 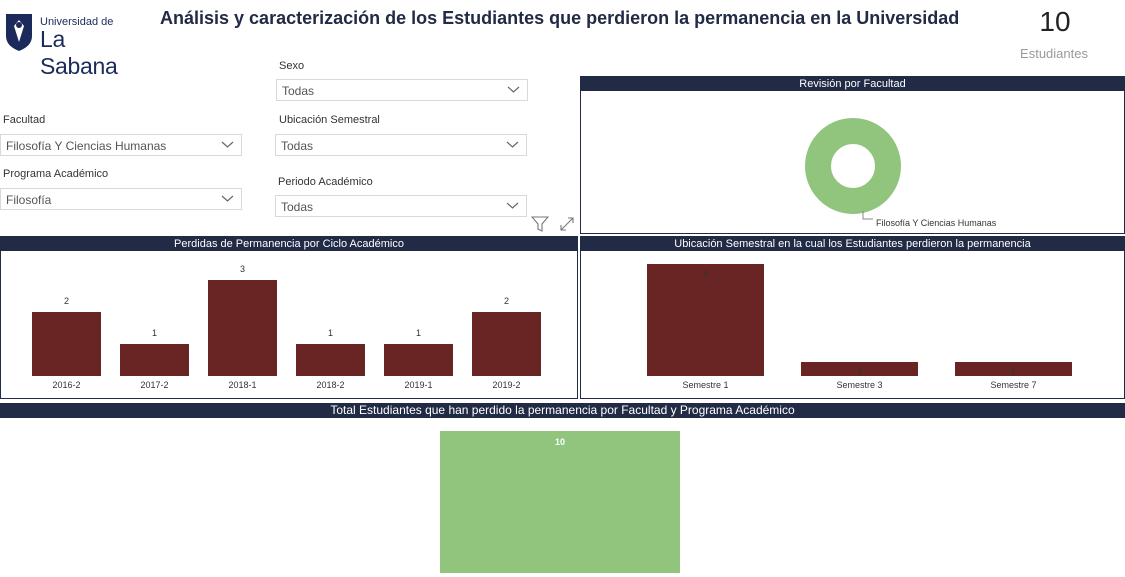 I want to click on data-label: 3, so click(x=242, y=269).